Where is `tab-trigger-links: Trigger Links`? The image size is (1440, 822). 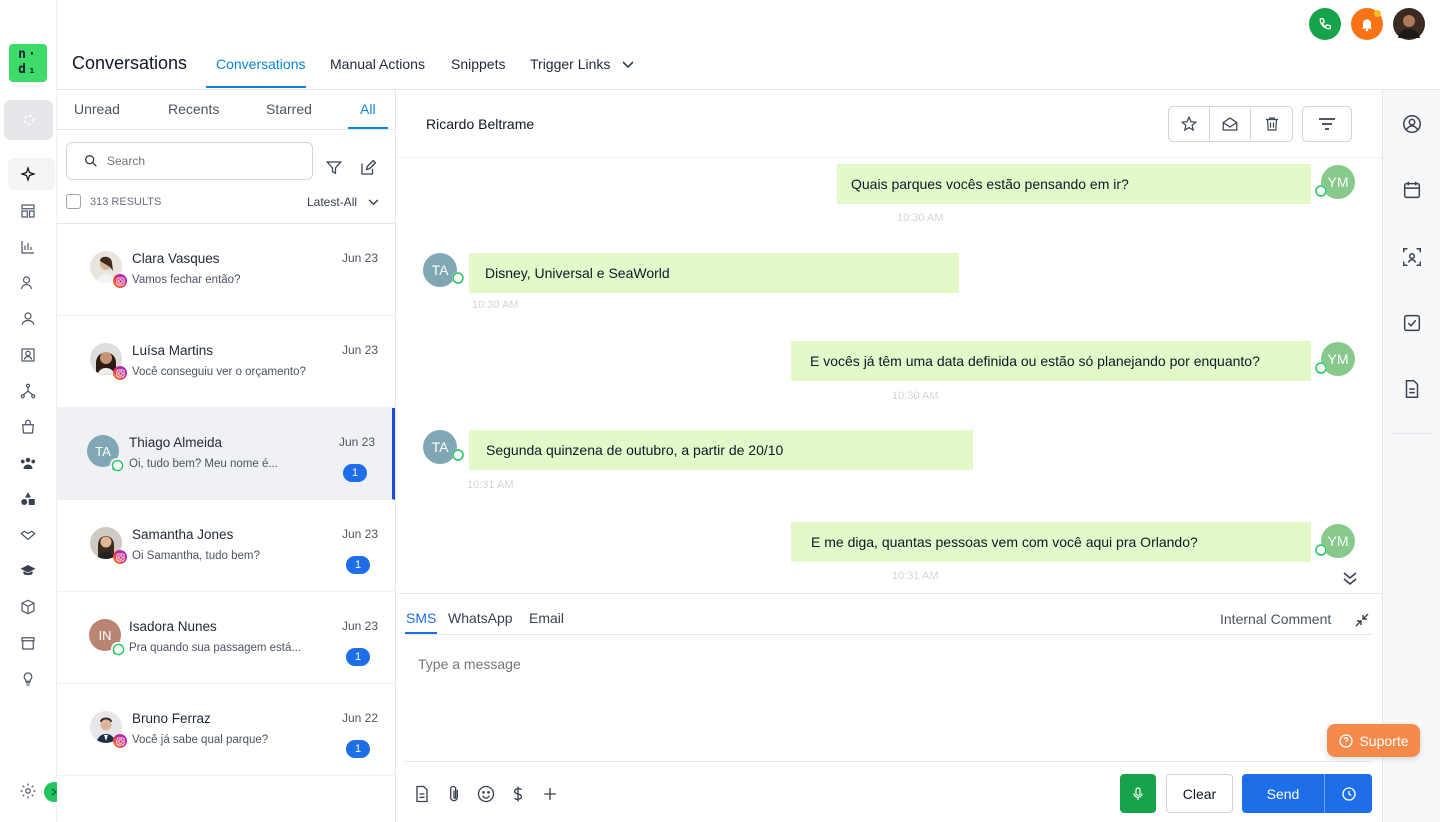 tab-trigger-links: Trigger Links is located at coordinates (582, 64).